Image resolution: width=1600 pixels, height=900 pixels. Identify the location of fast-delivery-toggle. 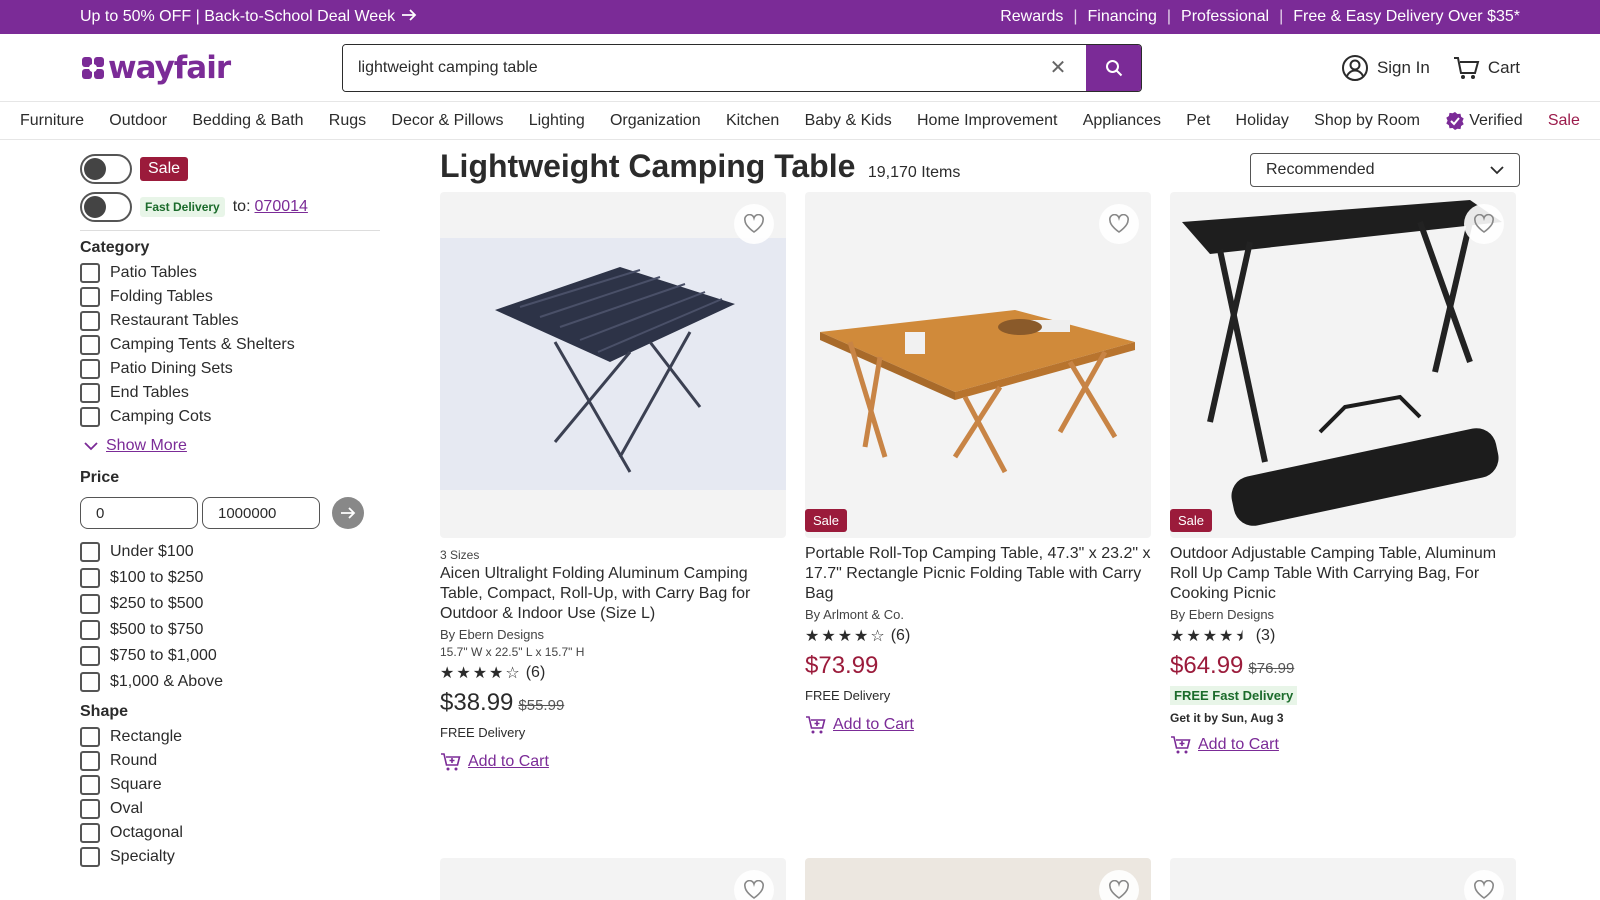
(106, 207).